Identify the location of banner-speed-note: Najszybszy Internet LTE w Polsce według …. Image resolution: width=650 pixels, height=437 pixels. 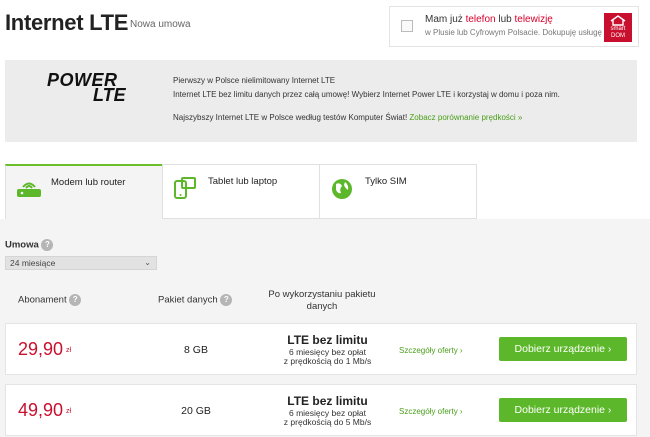
(347, 117).